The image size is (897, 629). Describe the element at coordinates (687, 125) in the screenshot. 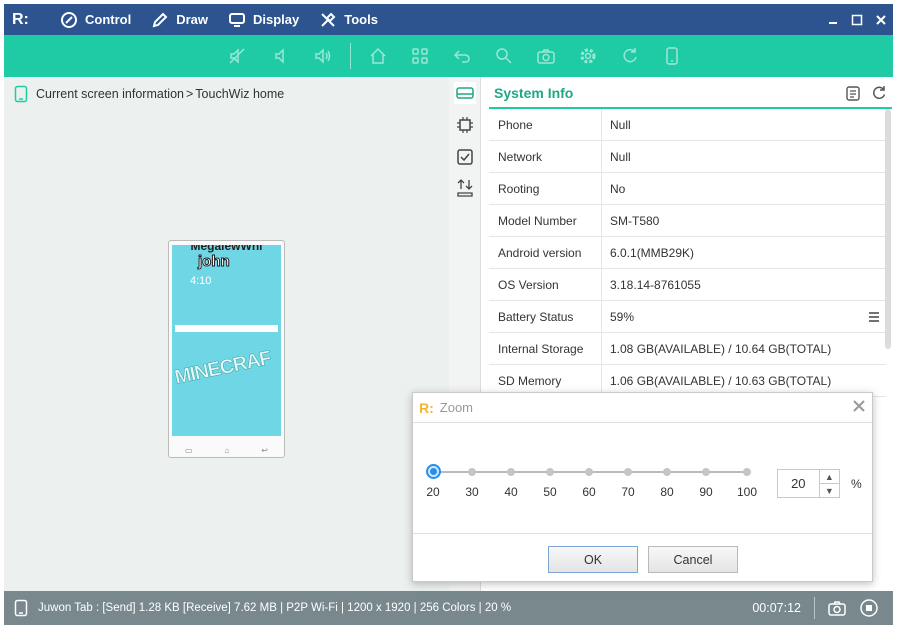

I see `table-row: Phone Null` at that location.